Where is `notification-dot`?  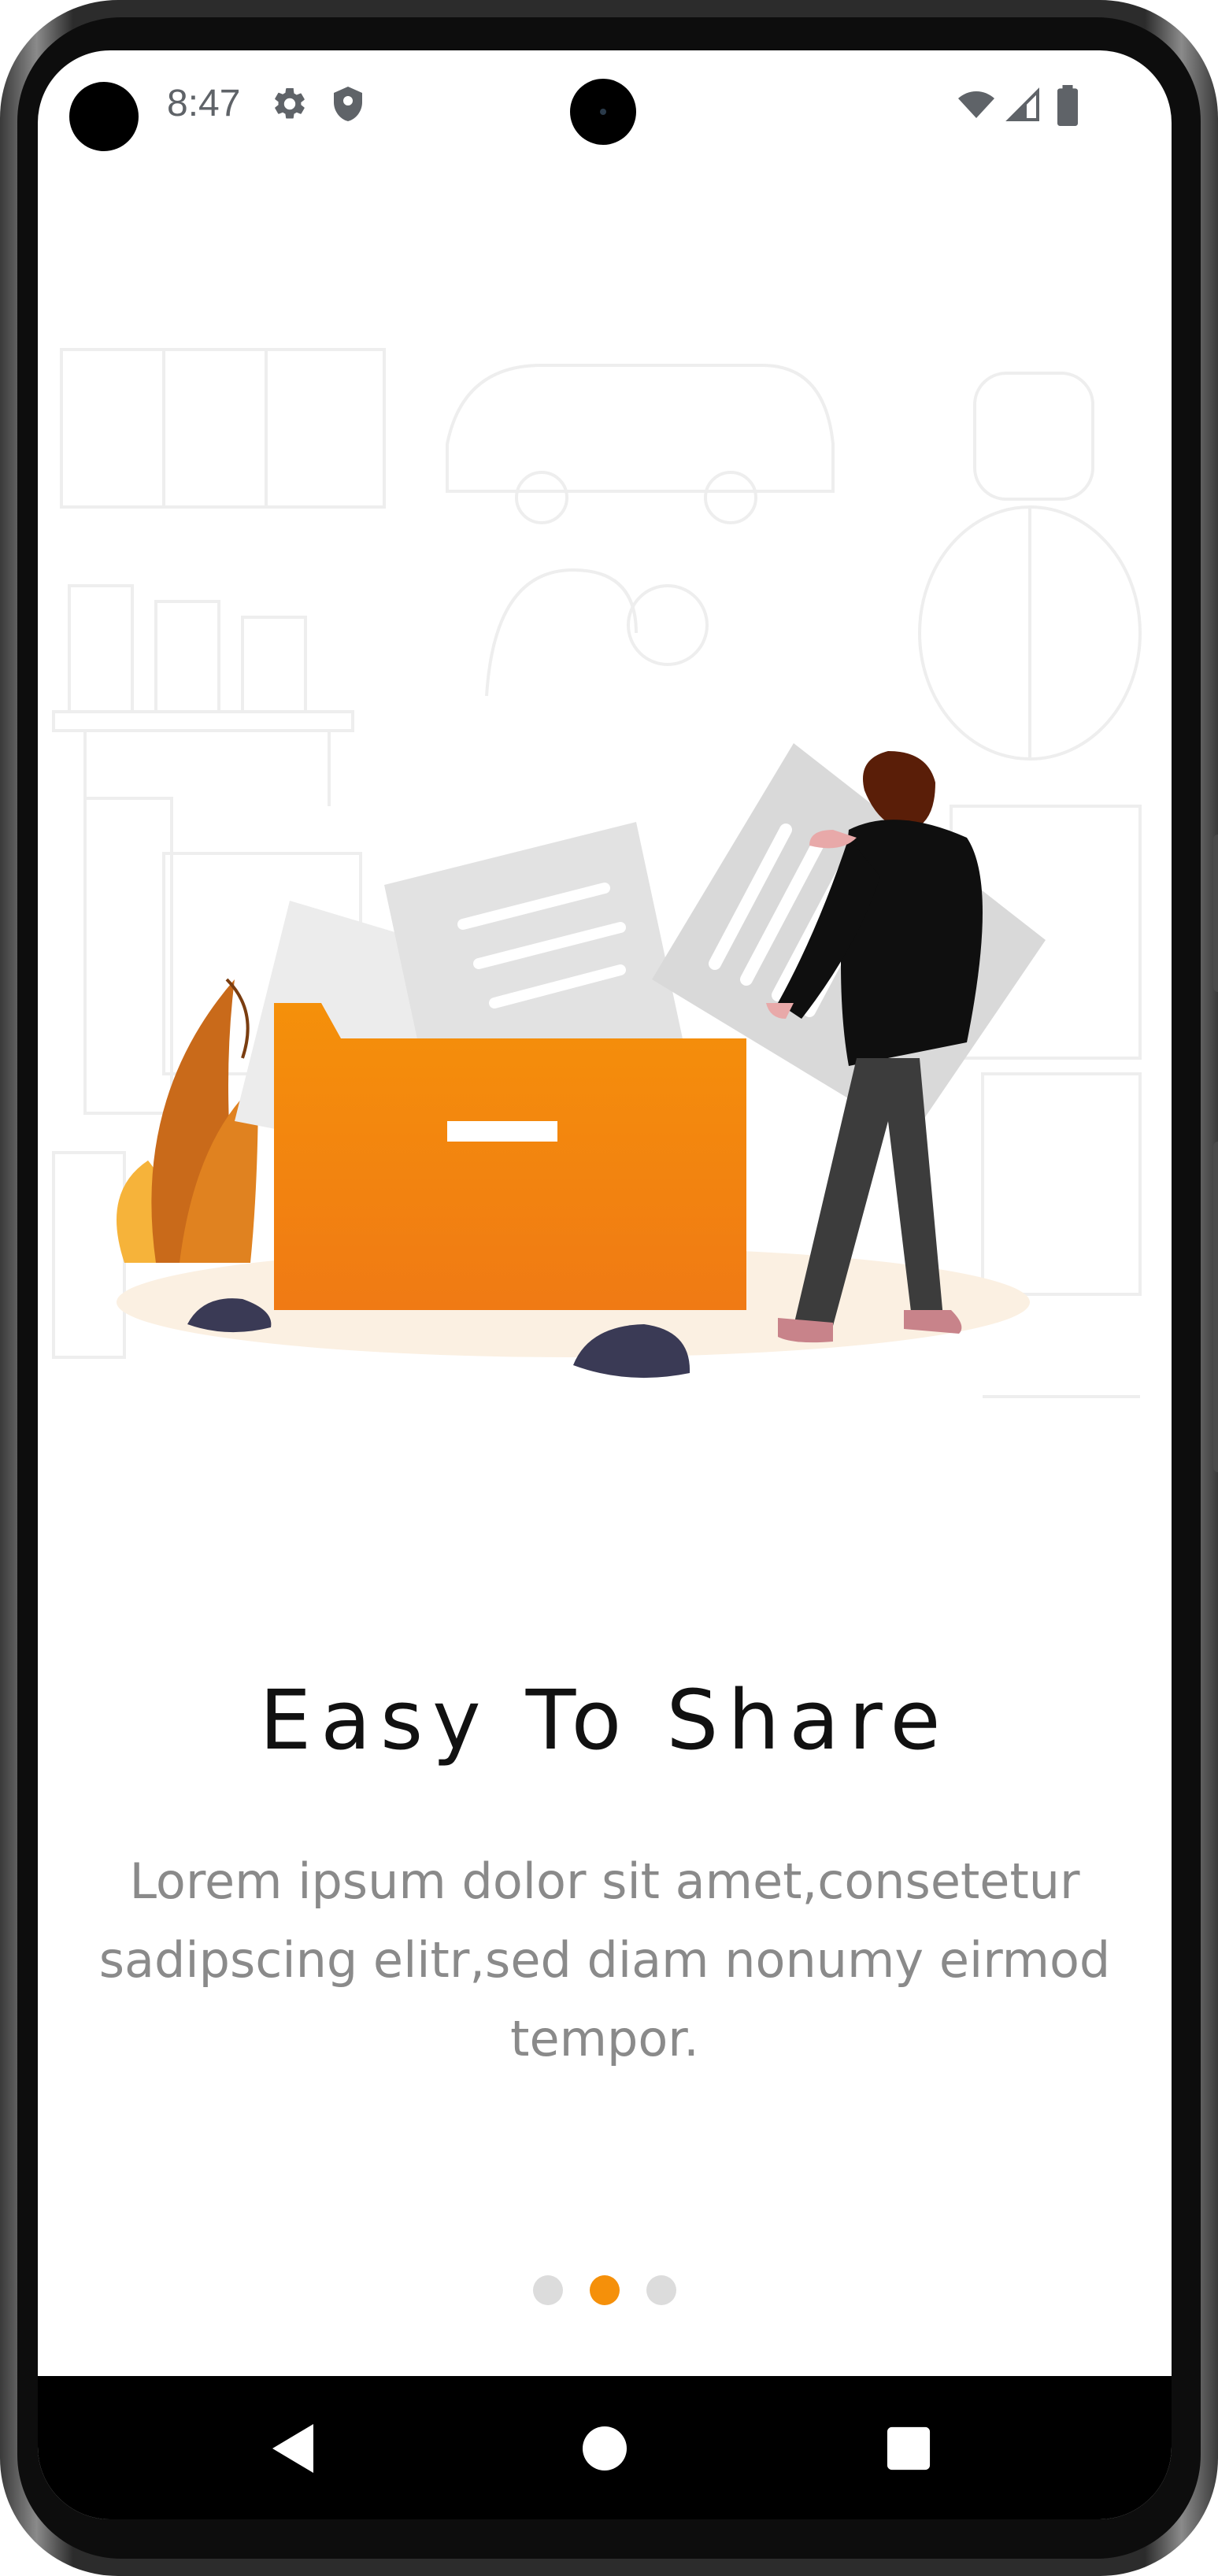 notification-dot is located at coordinates (104, 116).